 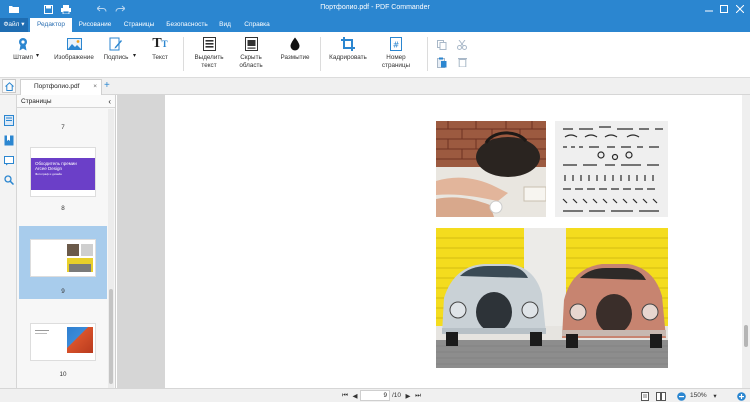 What do you see at coordinates (251, 44) in the screenshot?
I see `hide-area-icon` at bounding box center [251, 44].